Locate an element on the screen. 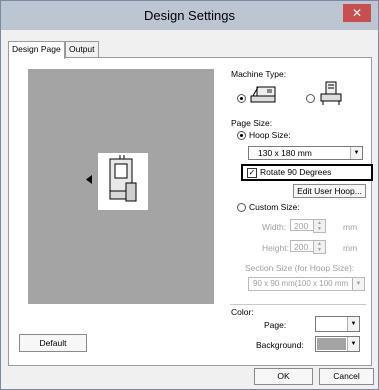 This screenshot has width=379, height=390. background-color-select: ▼ is located at coordinates (337, 344).